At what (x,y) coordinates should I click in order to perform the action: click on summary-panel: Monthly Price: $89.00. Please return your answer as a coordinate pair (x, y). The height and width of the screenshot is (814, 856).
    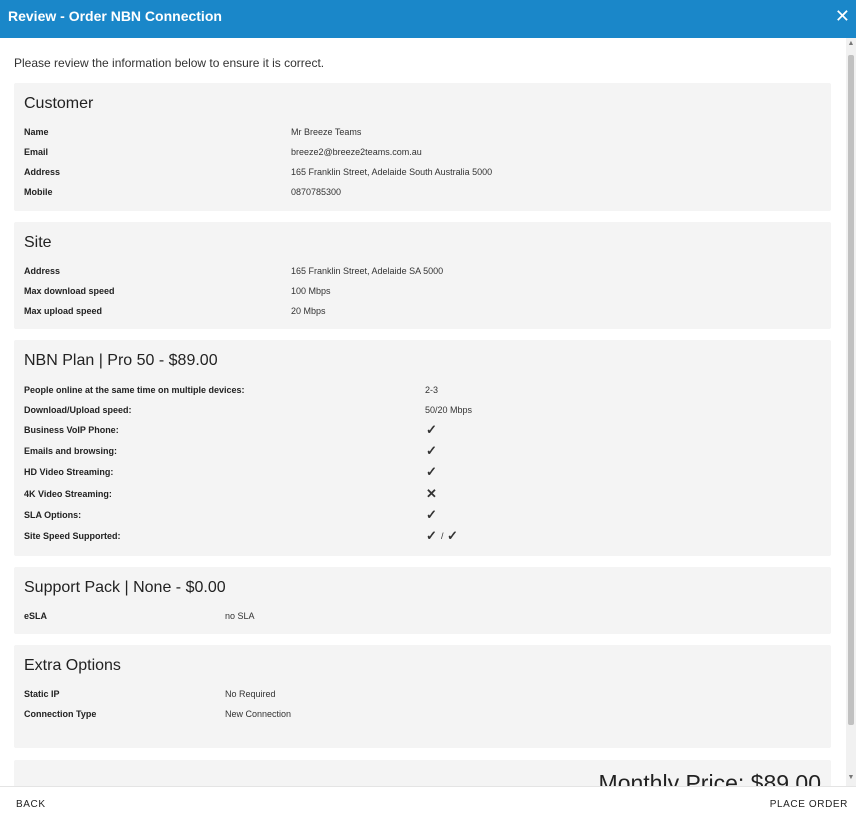
    Looking at the image, I should click on (422, 773).